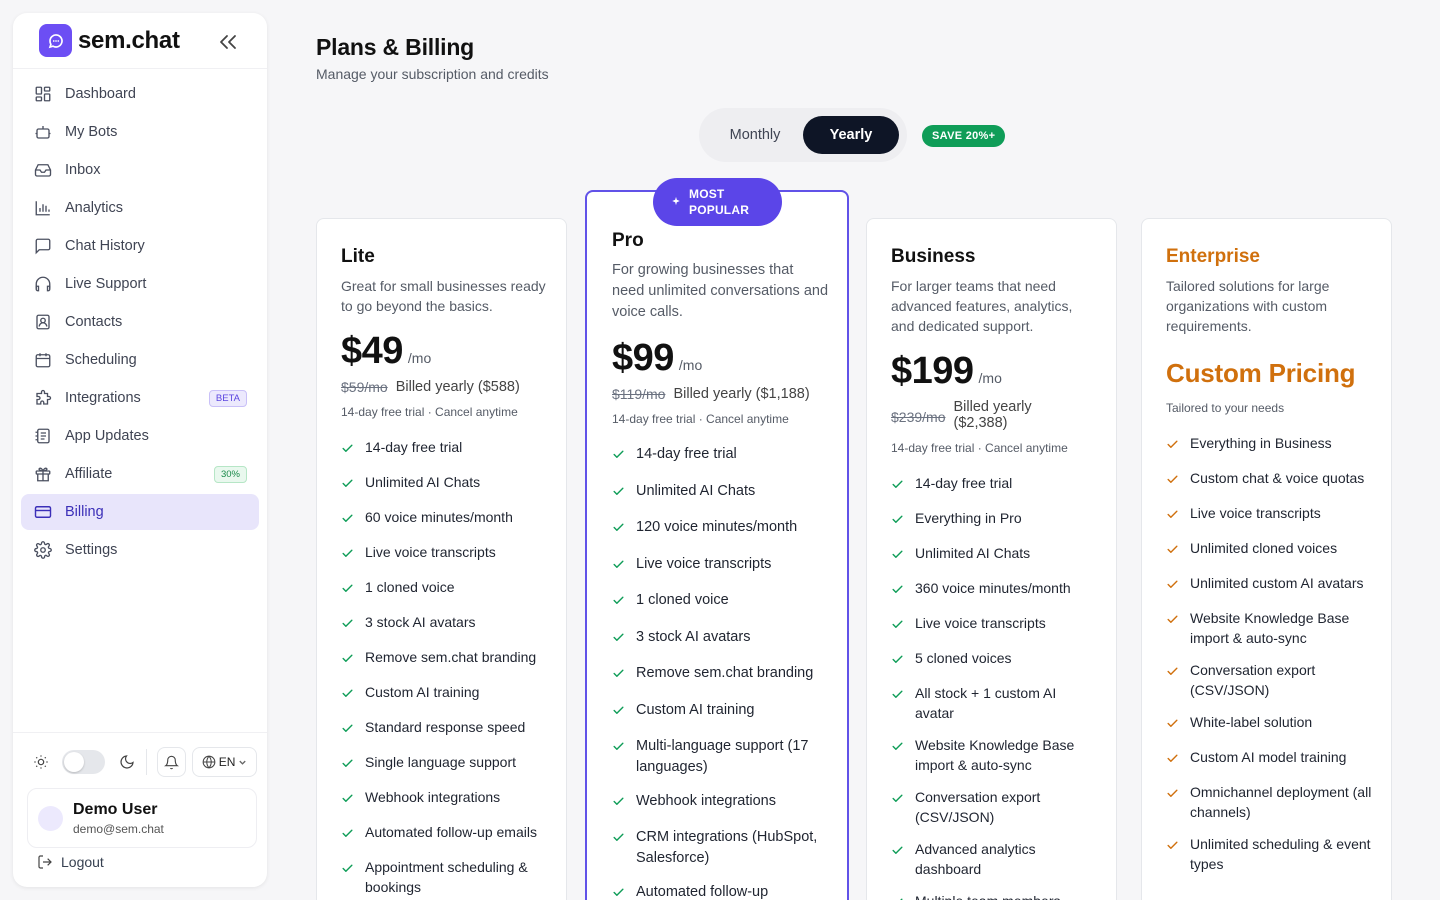 This screenshot has height=900, width=1440. I want to click on billing-icon, so click(43, 512).